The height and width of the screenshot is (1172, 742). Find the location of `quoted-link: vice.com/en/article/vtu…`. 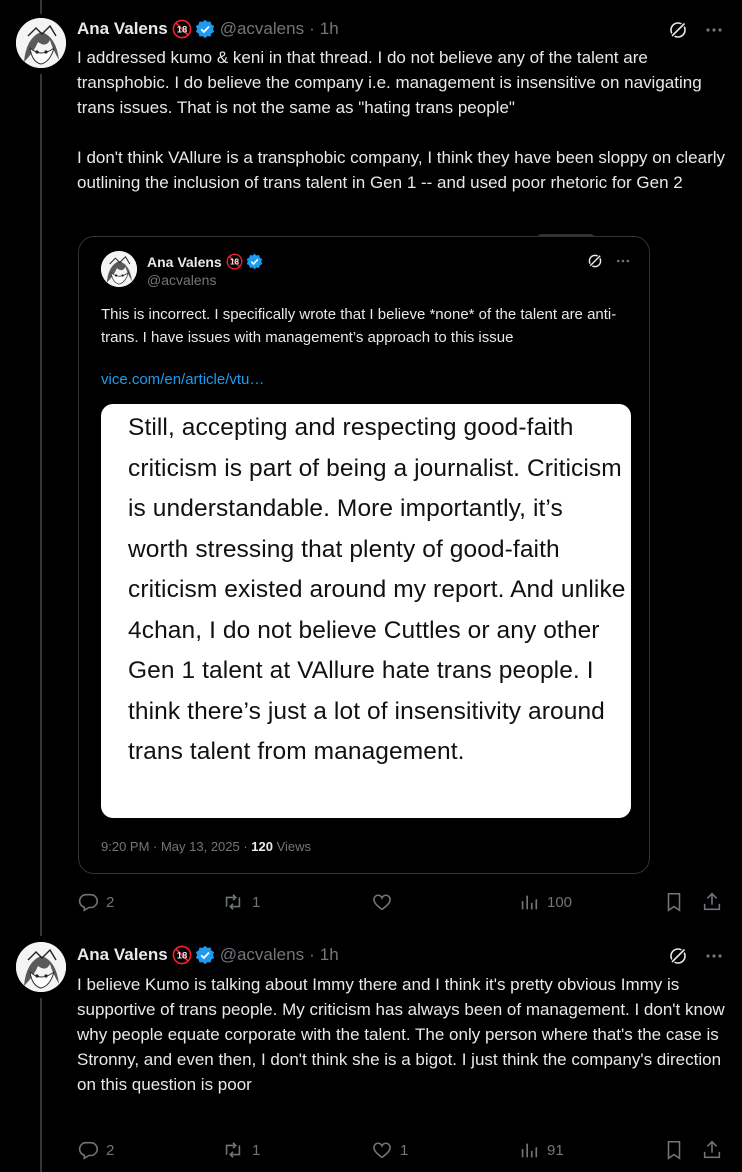

quoted-link: vice.com/en/article/vtu… is located at coordinates (182, 379).